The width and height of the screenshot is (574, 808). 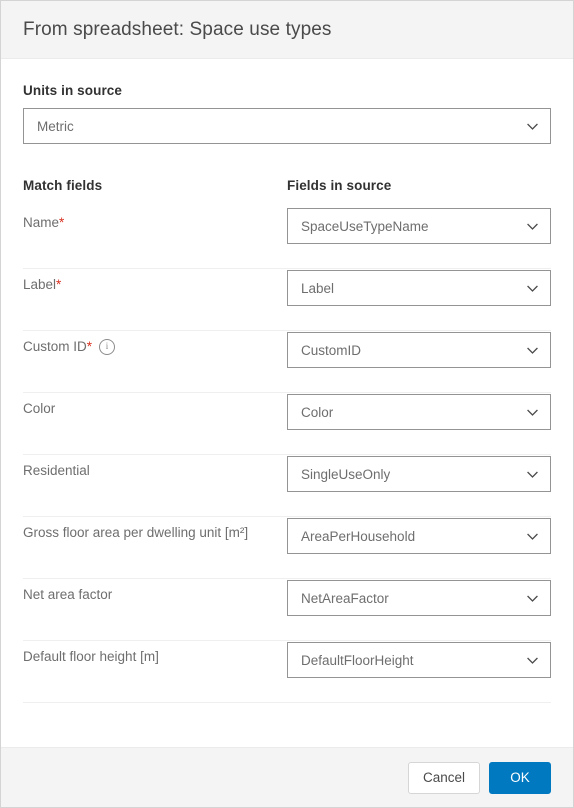 I want to click on field-control: SingleUseOnly, so click(x=419, y=473).